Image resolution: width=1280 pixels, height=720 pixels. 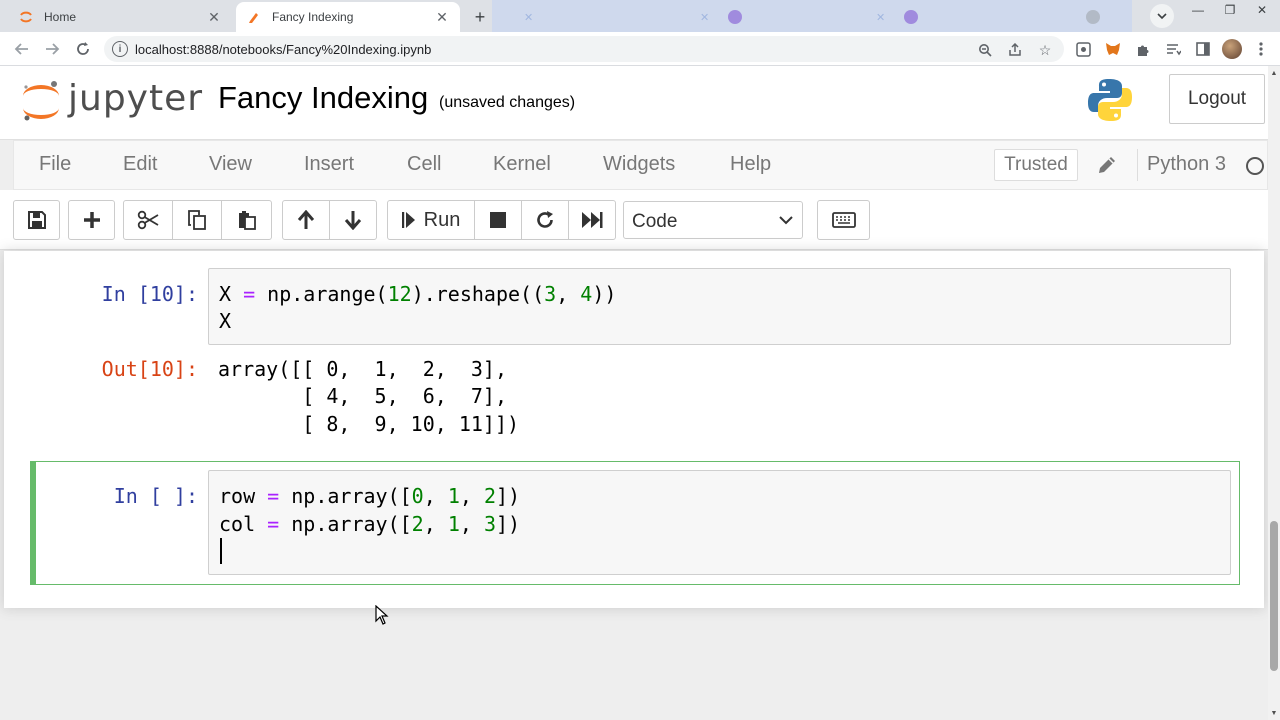 I want to click on input-prompt: In [ ]:, so click(x=155, y=496).